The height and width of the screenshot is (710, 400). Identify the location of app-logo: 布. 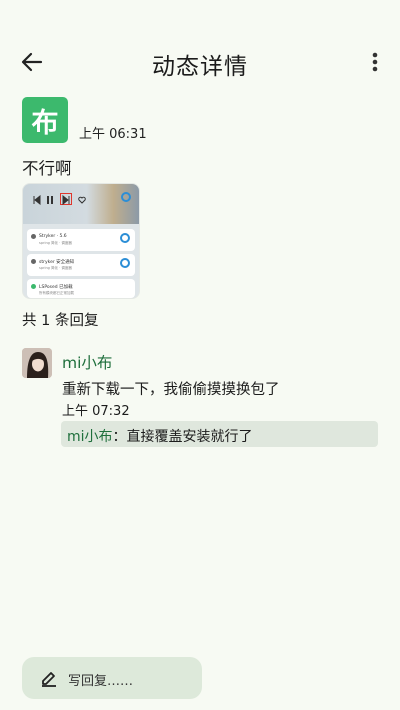
(45, 120).